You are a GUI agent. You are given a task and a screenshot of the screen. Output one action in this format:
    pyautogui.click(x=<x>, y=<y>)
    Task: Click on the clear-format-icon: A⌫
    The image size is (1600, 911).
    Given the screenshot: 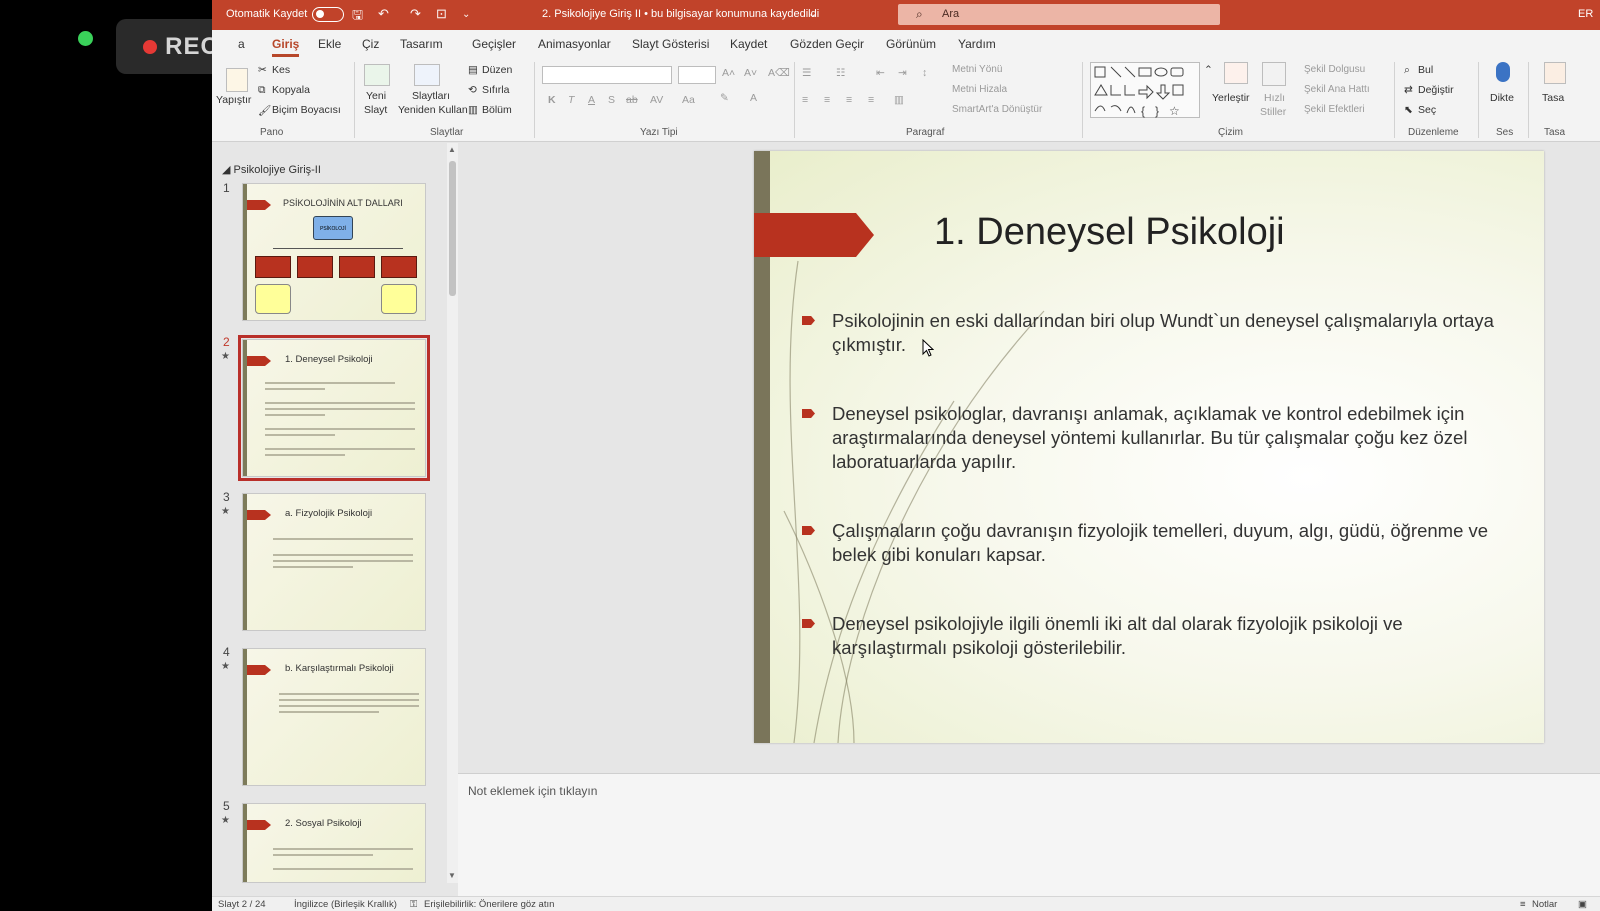 What is the action you would take?
    pyautogui.click(x=779, y=73)
    